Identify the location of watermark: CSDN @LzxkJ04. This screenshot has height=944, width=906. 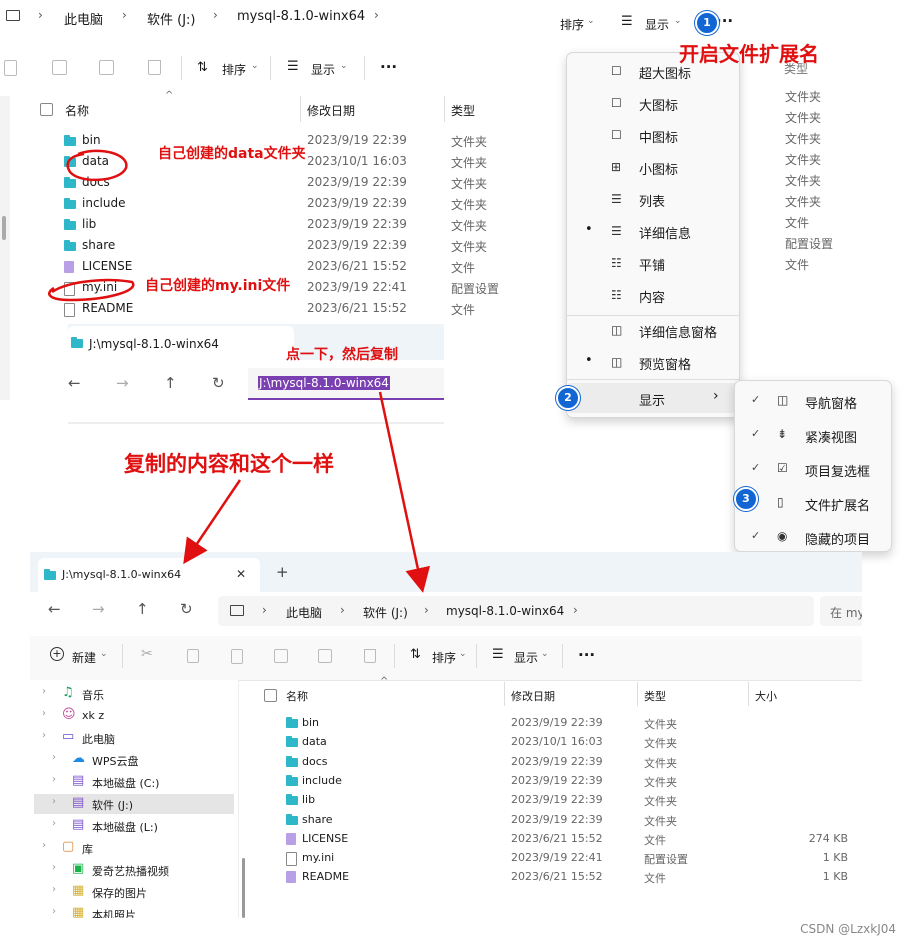
(848, 929).